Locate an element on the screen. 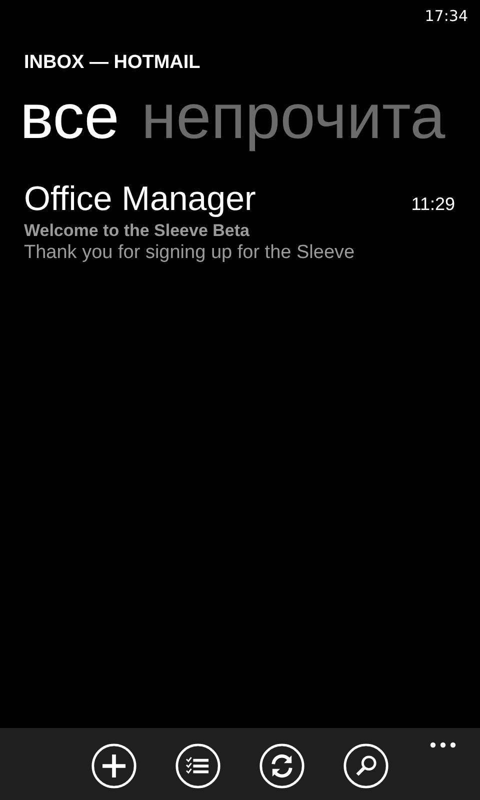 The height and width of the screenshot is (800, 480). more-icon is located at coordinates (443, 745).